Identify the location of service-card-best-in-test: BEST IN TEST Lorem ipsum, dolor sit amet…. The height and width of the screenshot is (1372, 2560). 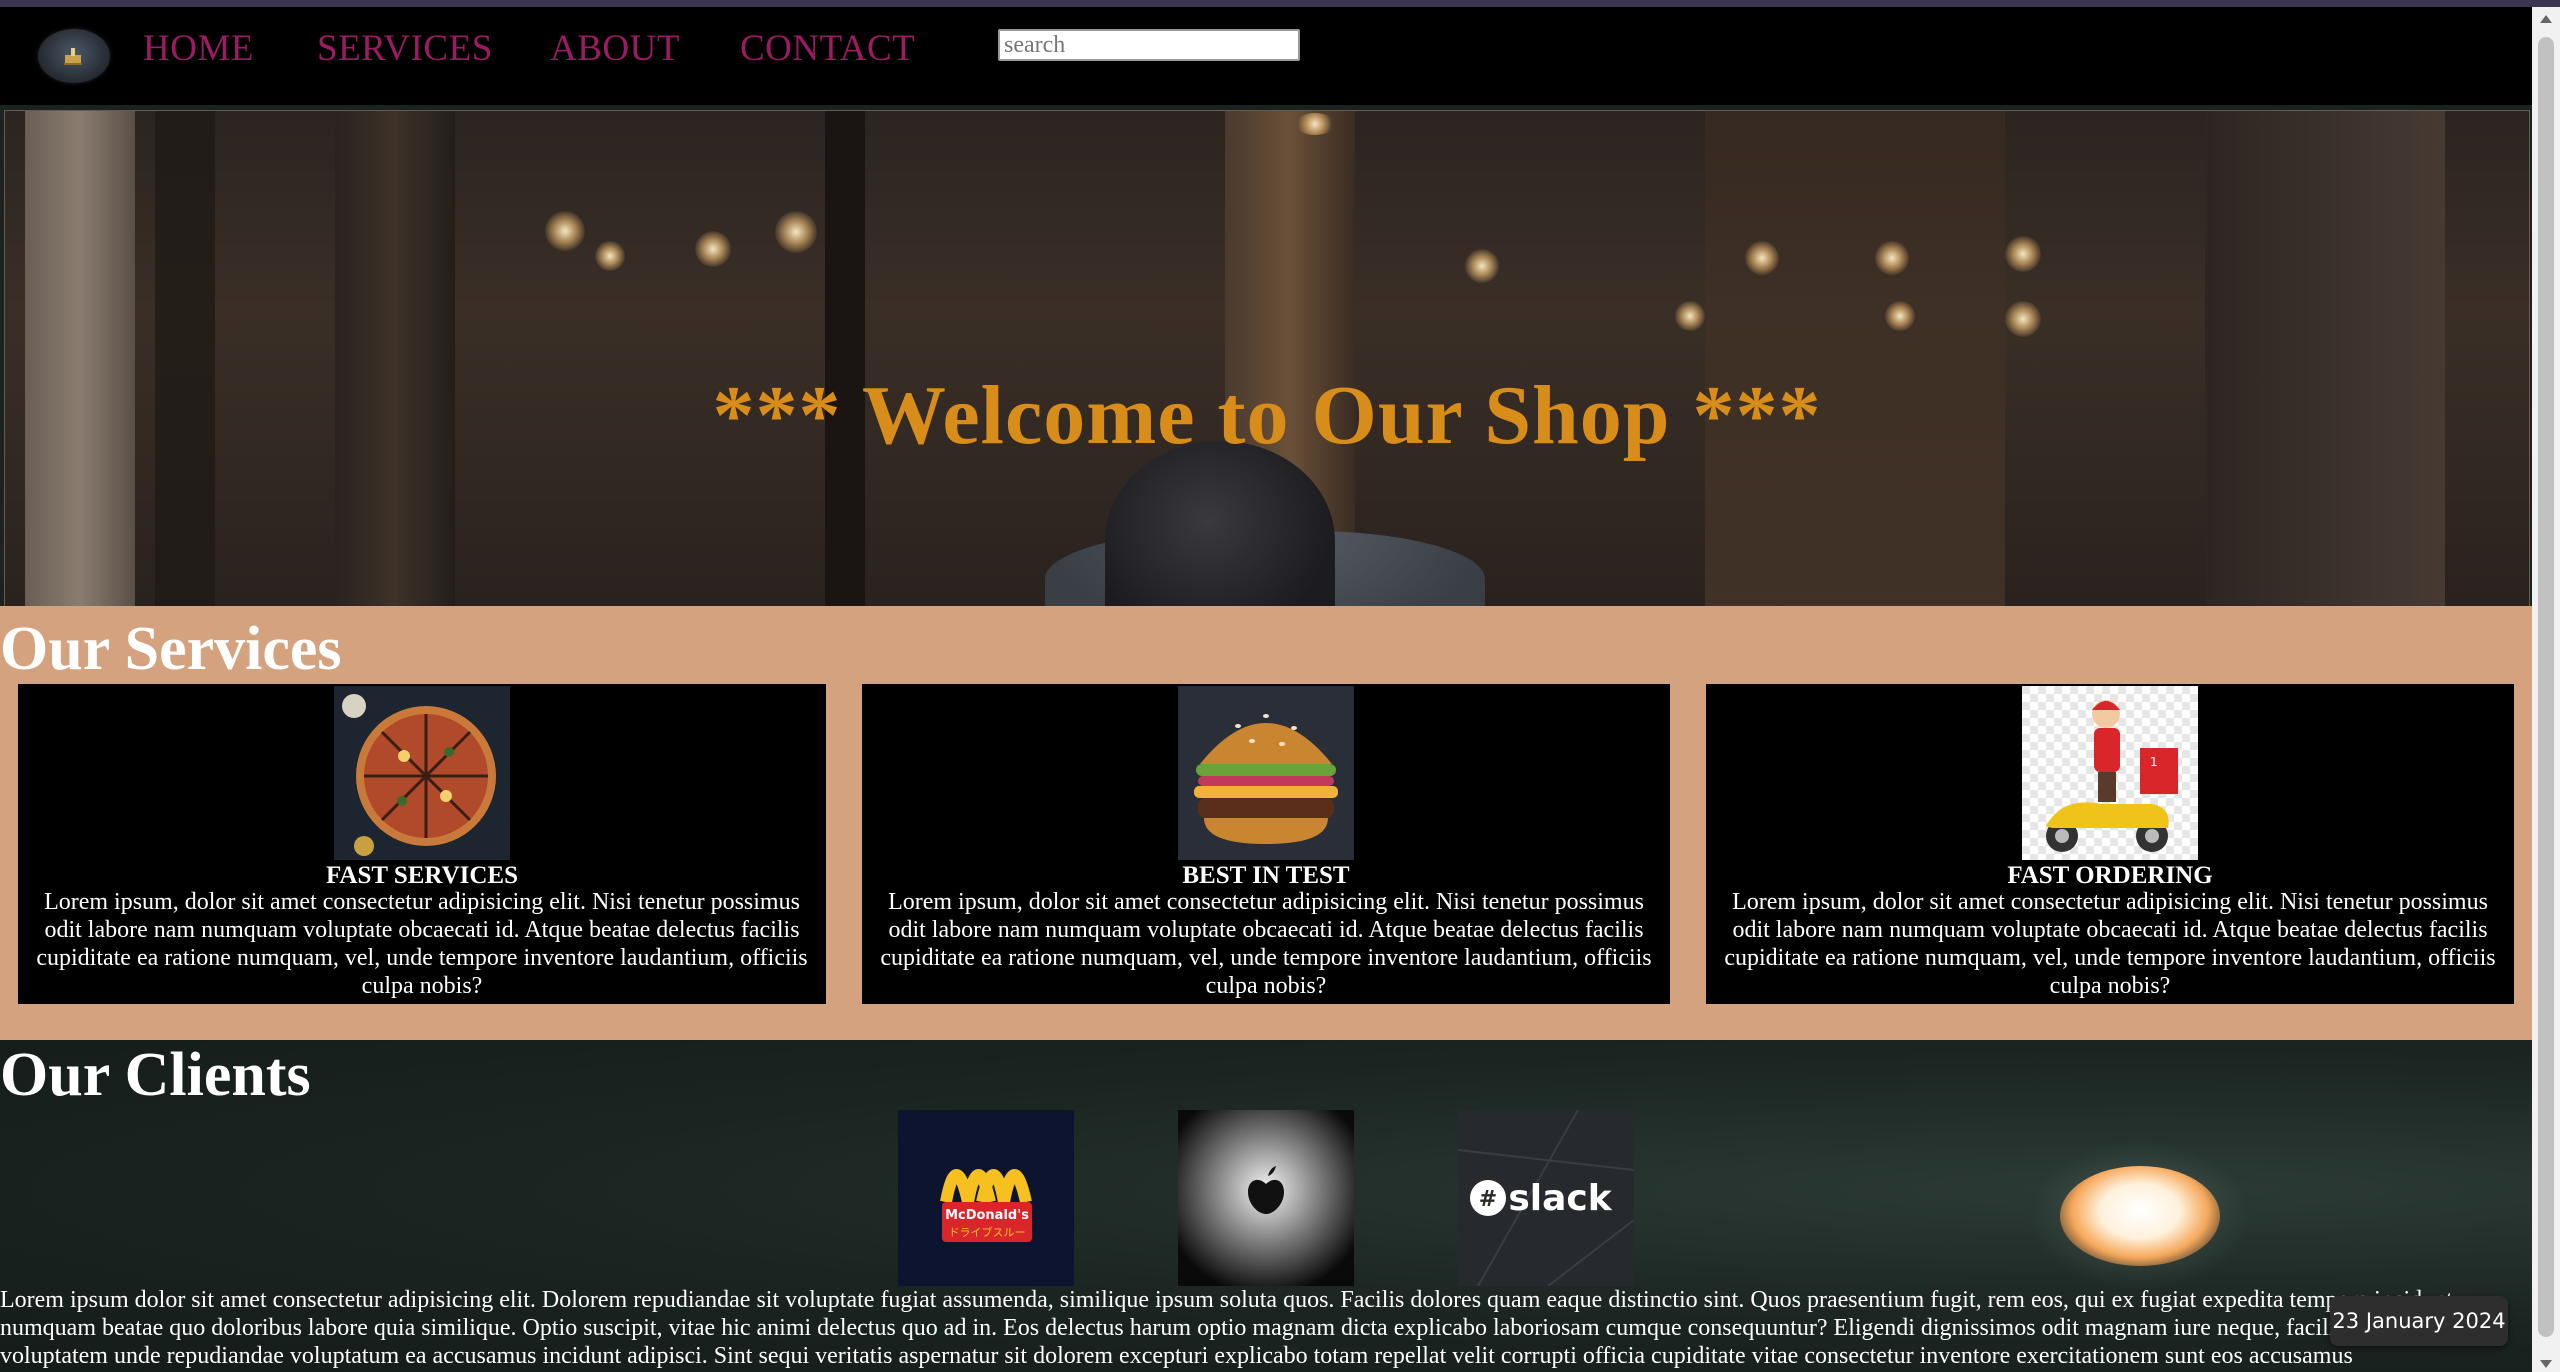
(1266, 844).